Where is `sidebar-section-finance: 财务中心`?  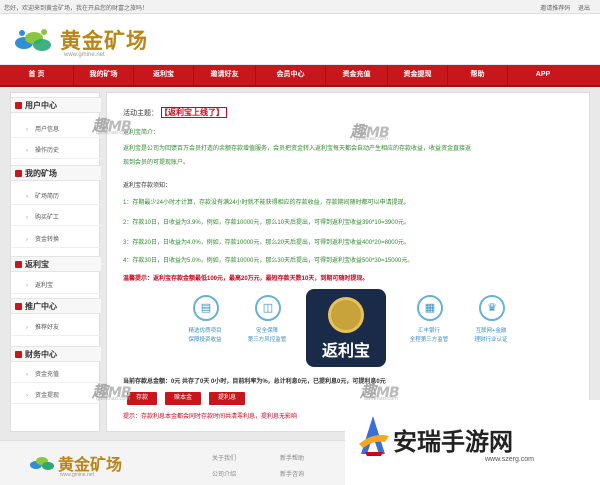 sidebar-section-finance: 财务中心 is located at coordinates (56, 354).